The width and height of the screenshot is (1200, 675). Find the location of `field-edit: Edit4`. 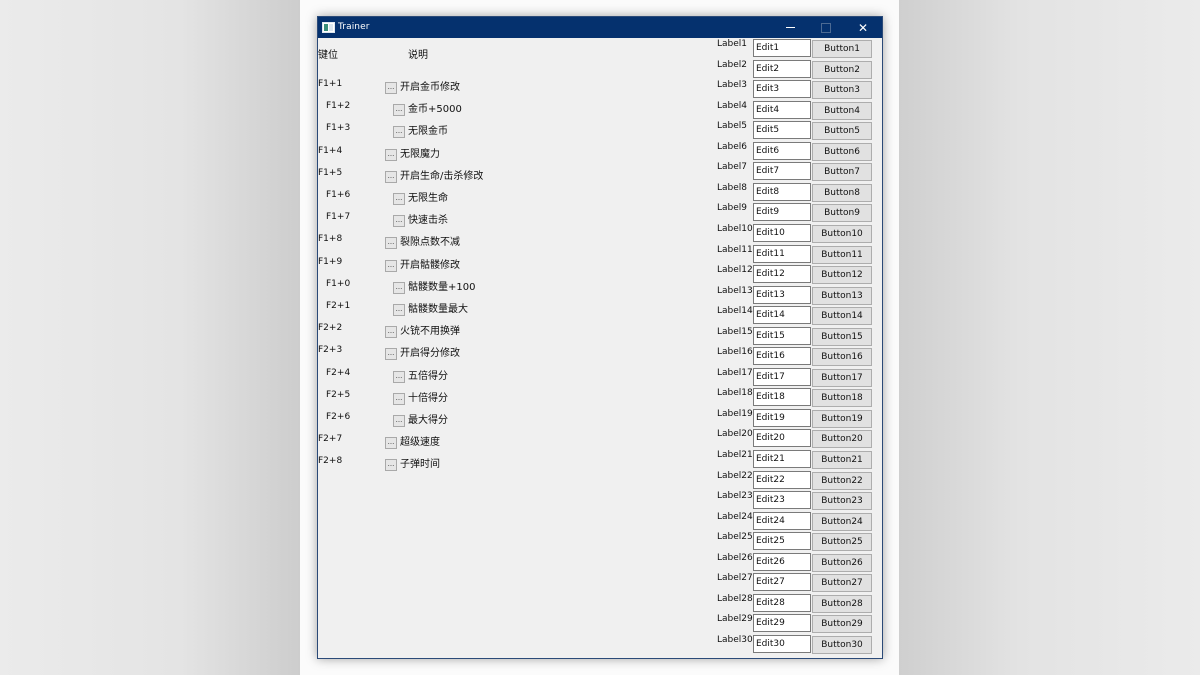

field-edit: Edit4 is located at coordinates (782, 109).